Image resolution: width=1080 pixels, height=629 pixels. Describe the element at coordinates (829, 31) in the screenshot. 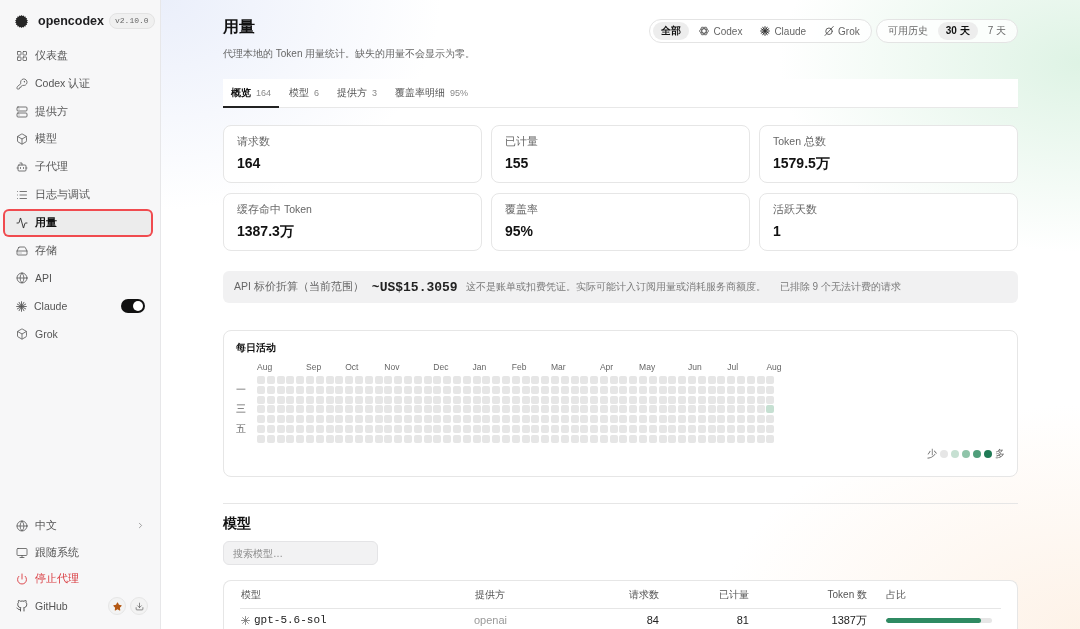

I see `slashed-circle-icon` at that location.